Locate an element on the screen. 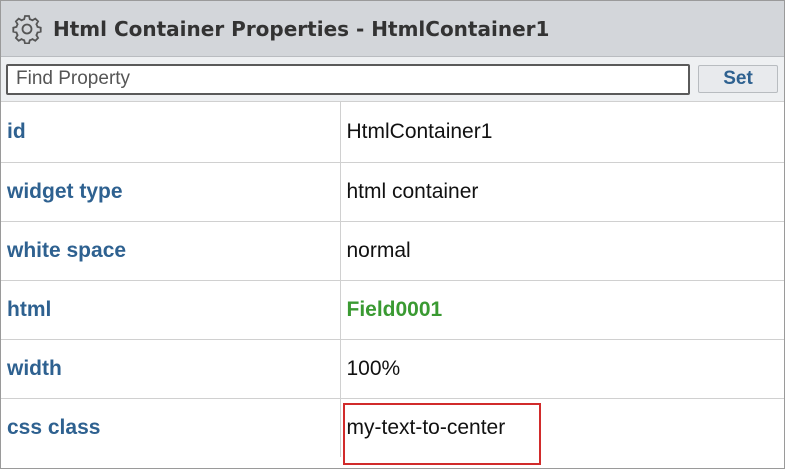 This screenshot has width=785, height=469. property-value: my-text-to-center is located at coordinates (562, 427).